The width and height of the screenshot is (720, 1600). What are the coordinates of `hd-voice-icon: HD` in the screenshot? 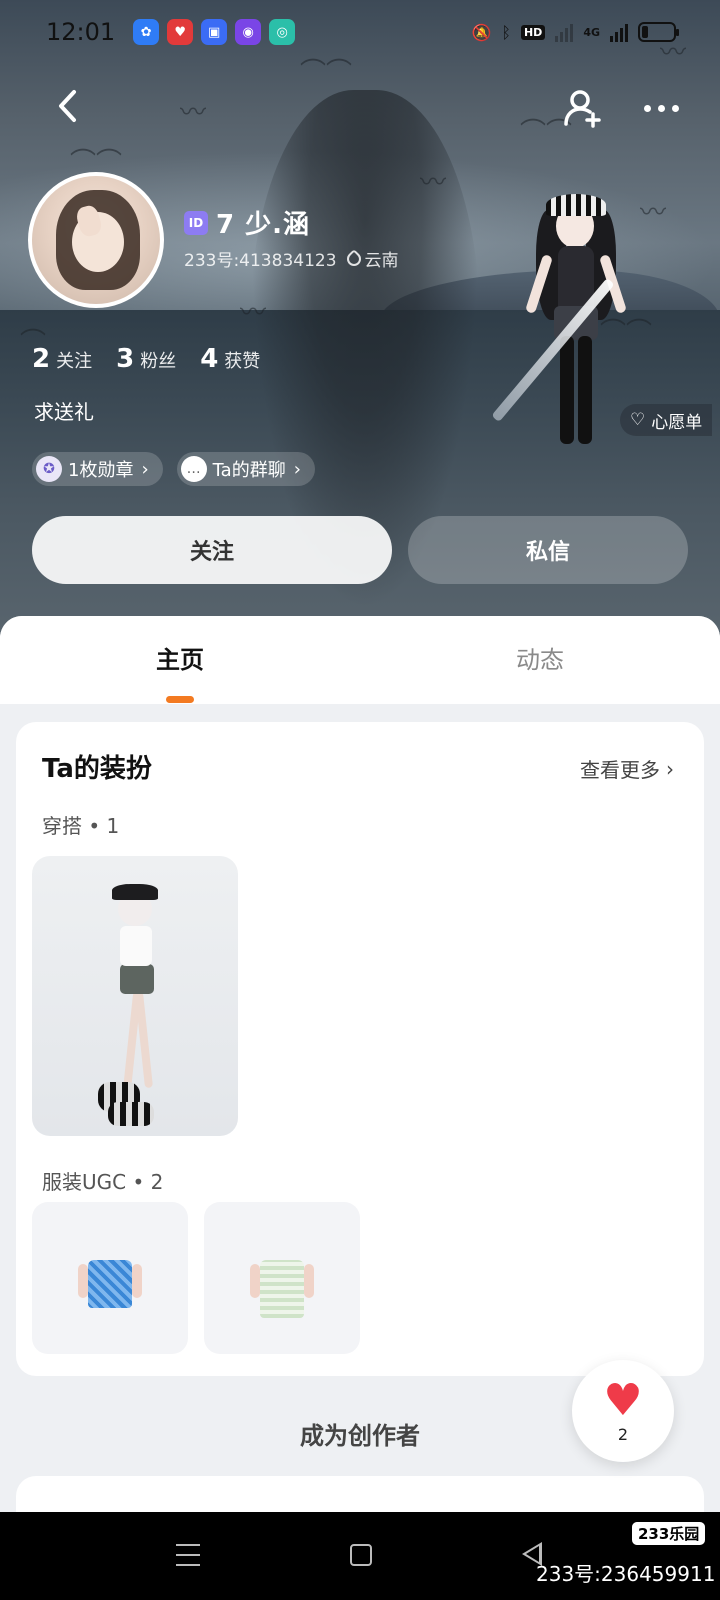 It's located at (533, 32).